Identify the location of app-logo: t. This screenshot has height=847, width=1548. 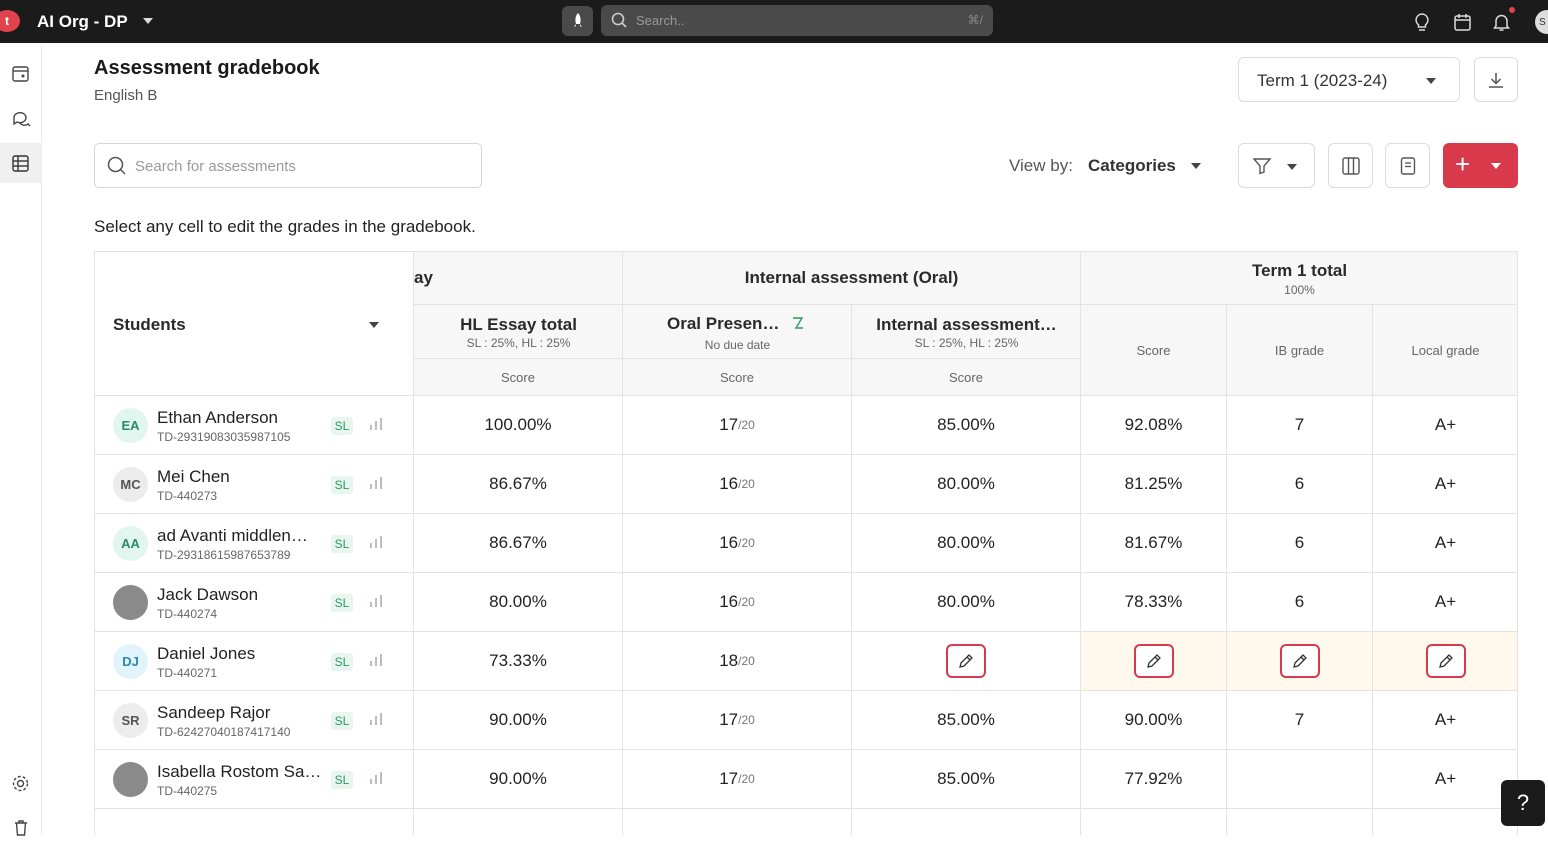
(10, 21).